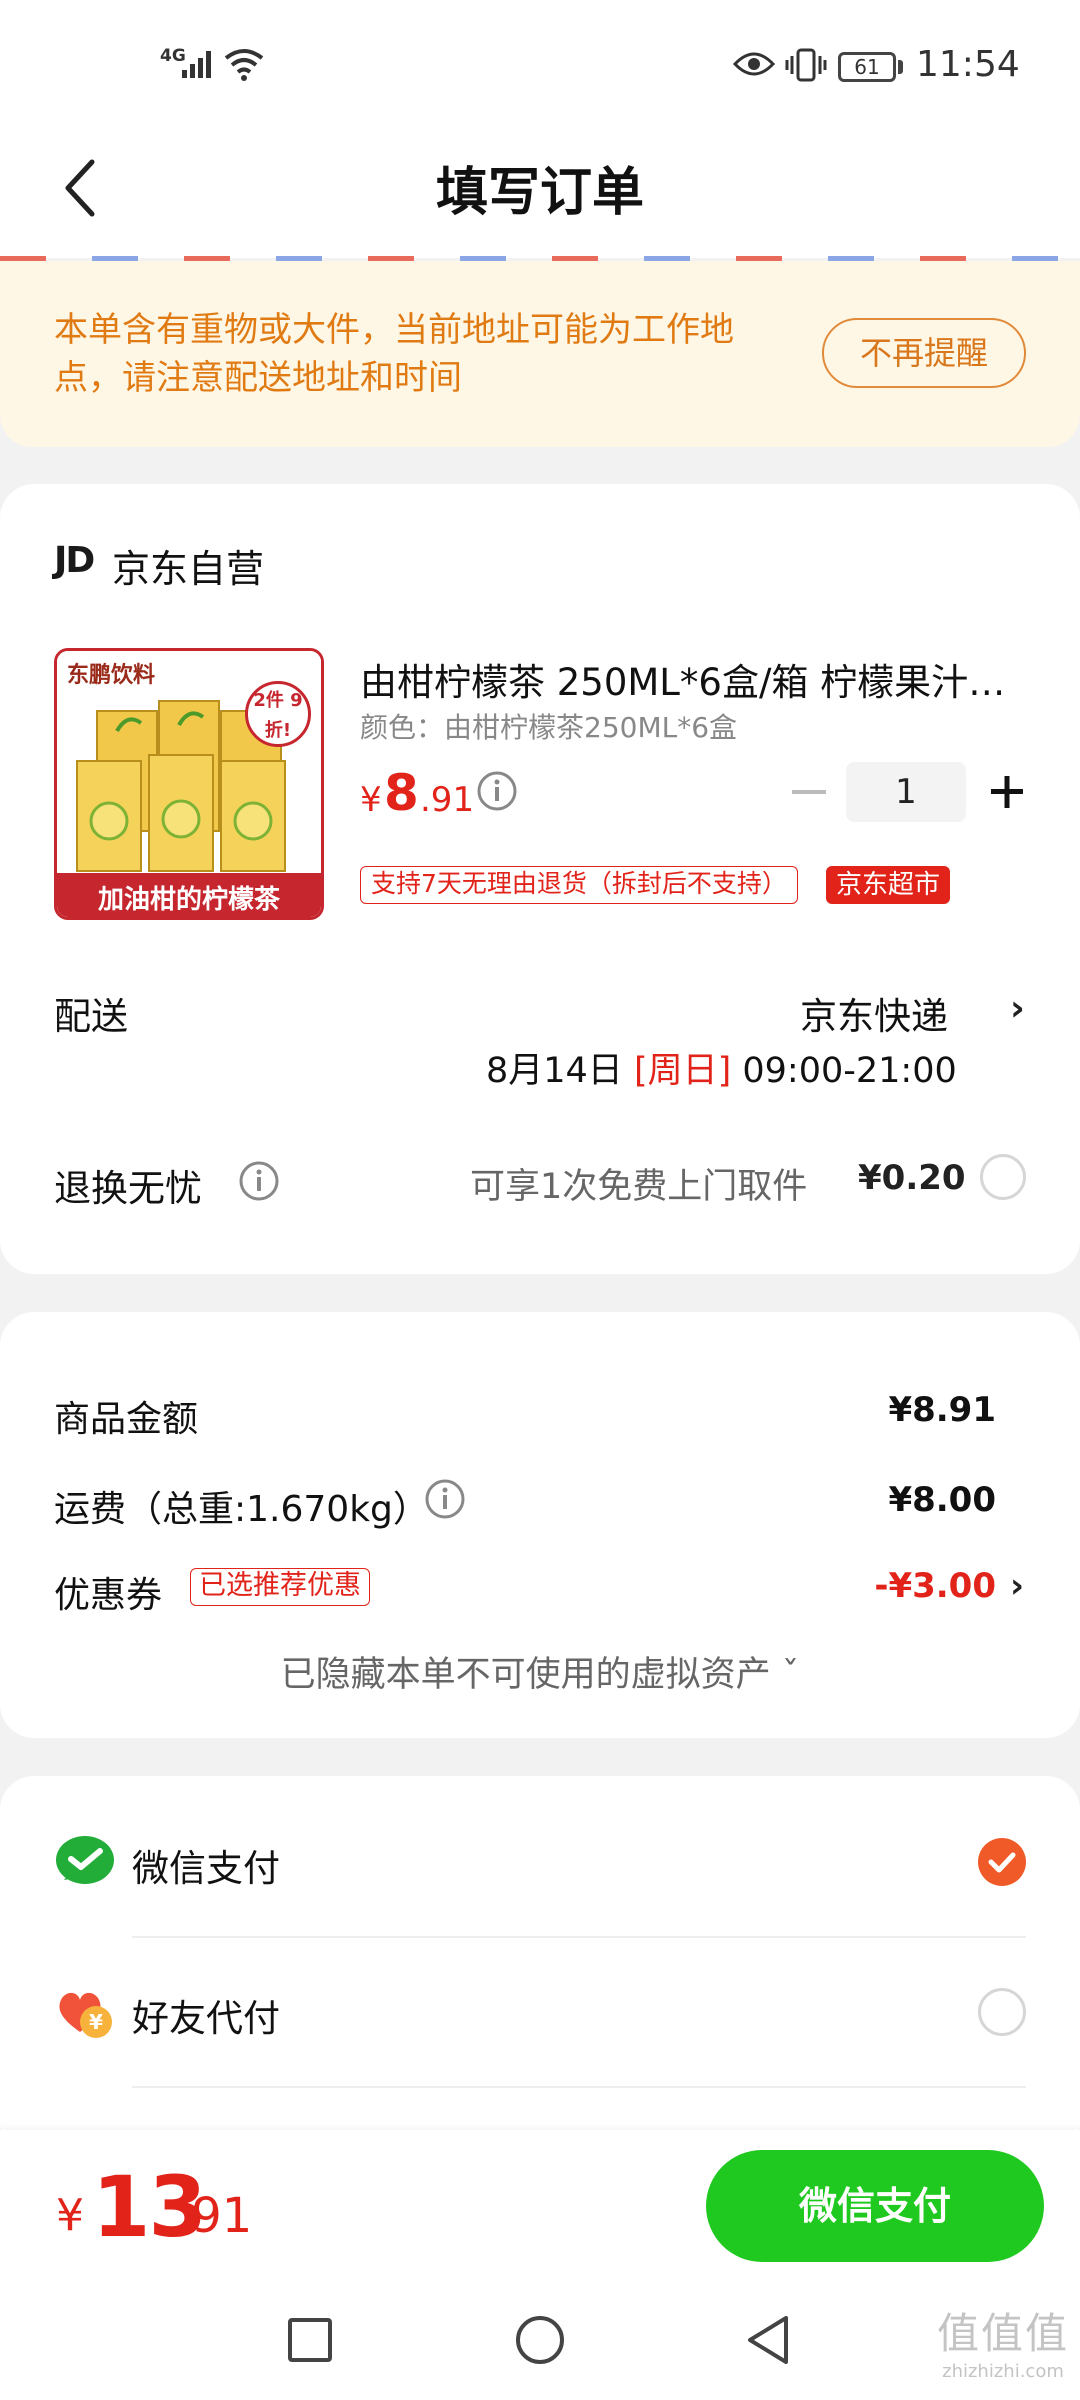 The width and height of the screenshot is (1080, 2400). Describe the element at coordinates (875, 2206) in the screenshot. I see `wechat-pay-submit-button: 微信支付` at that location.